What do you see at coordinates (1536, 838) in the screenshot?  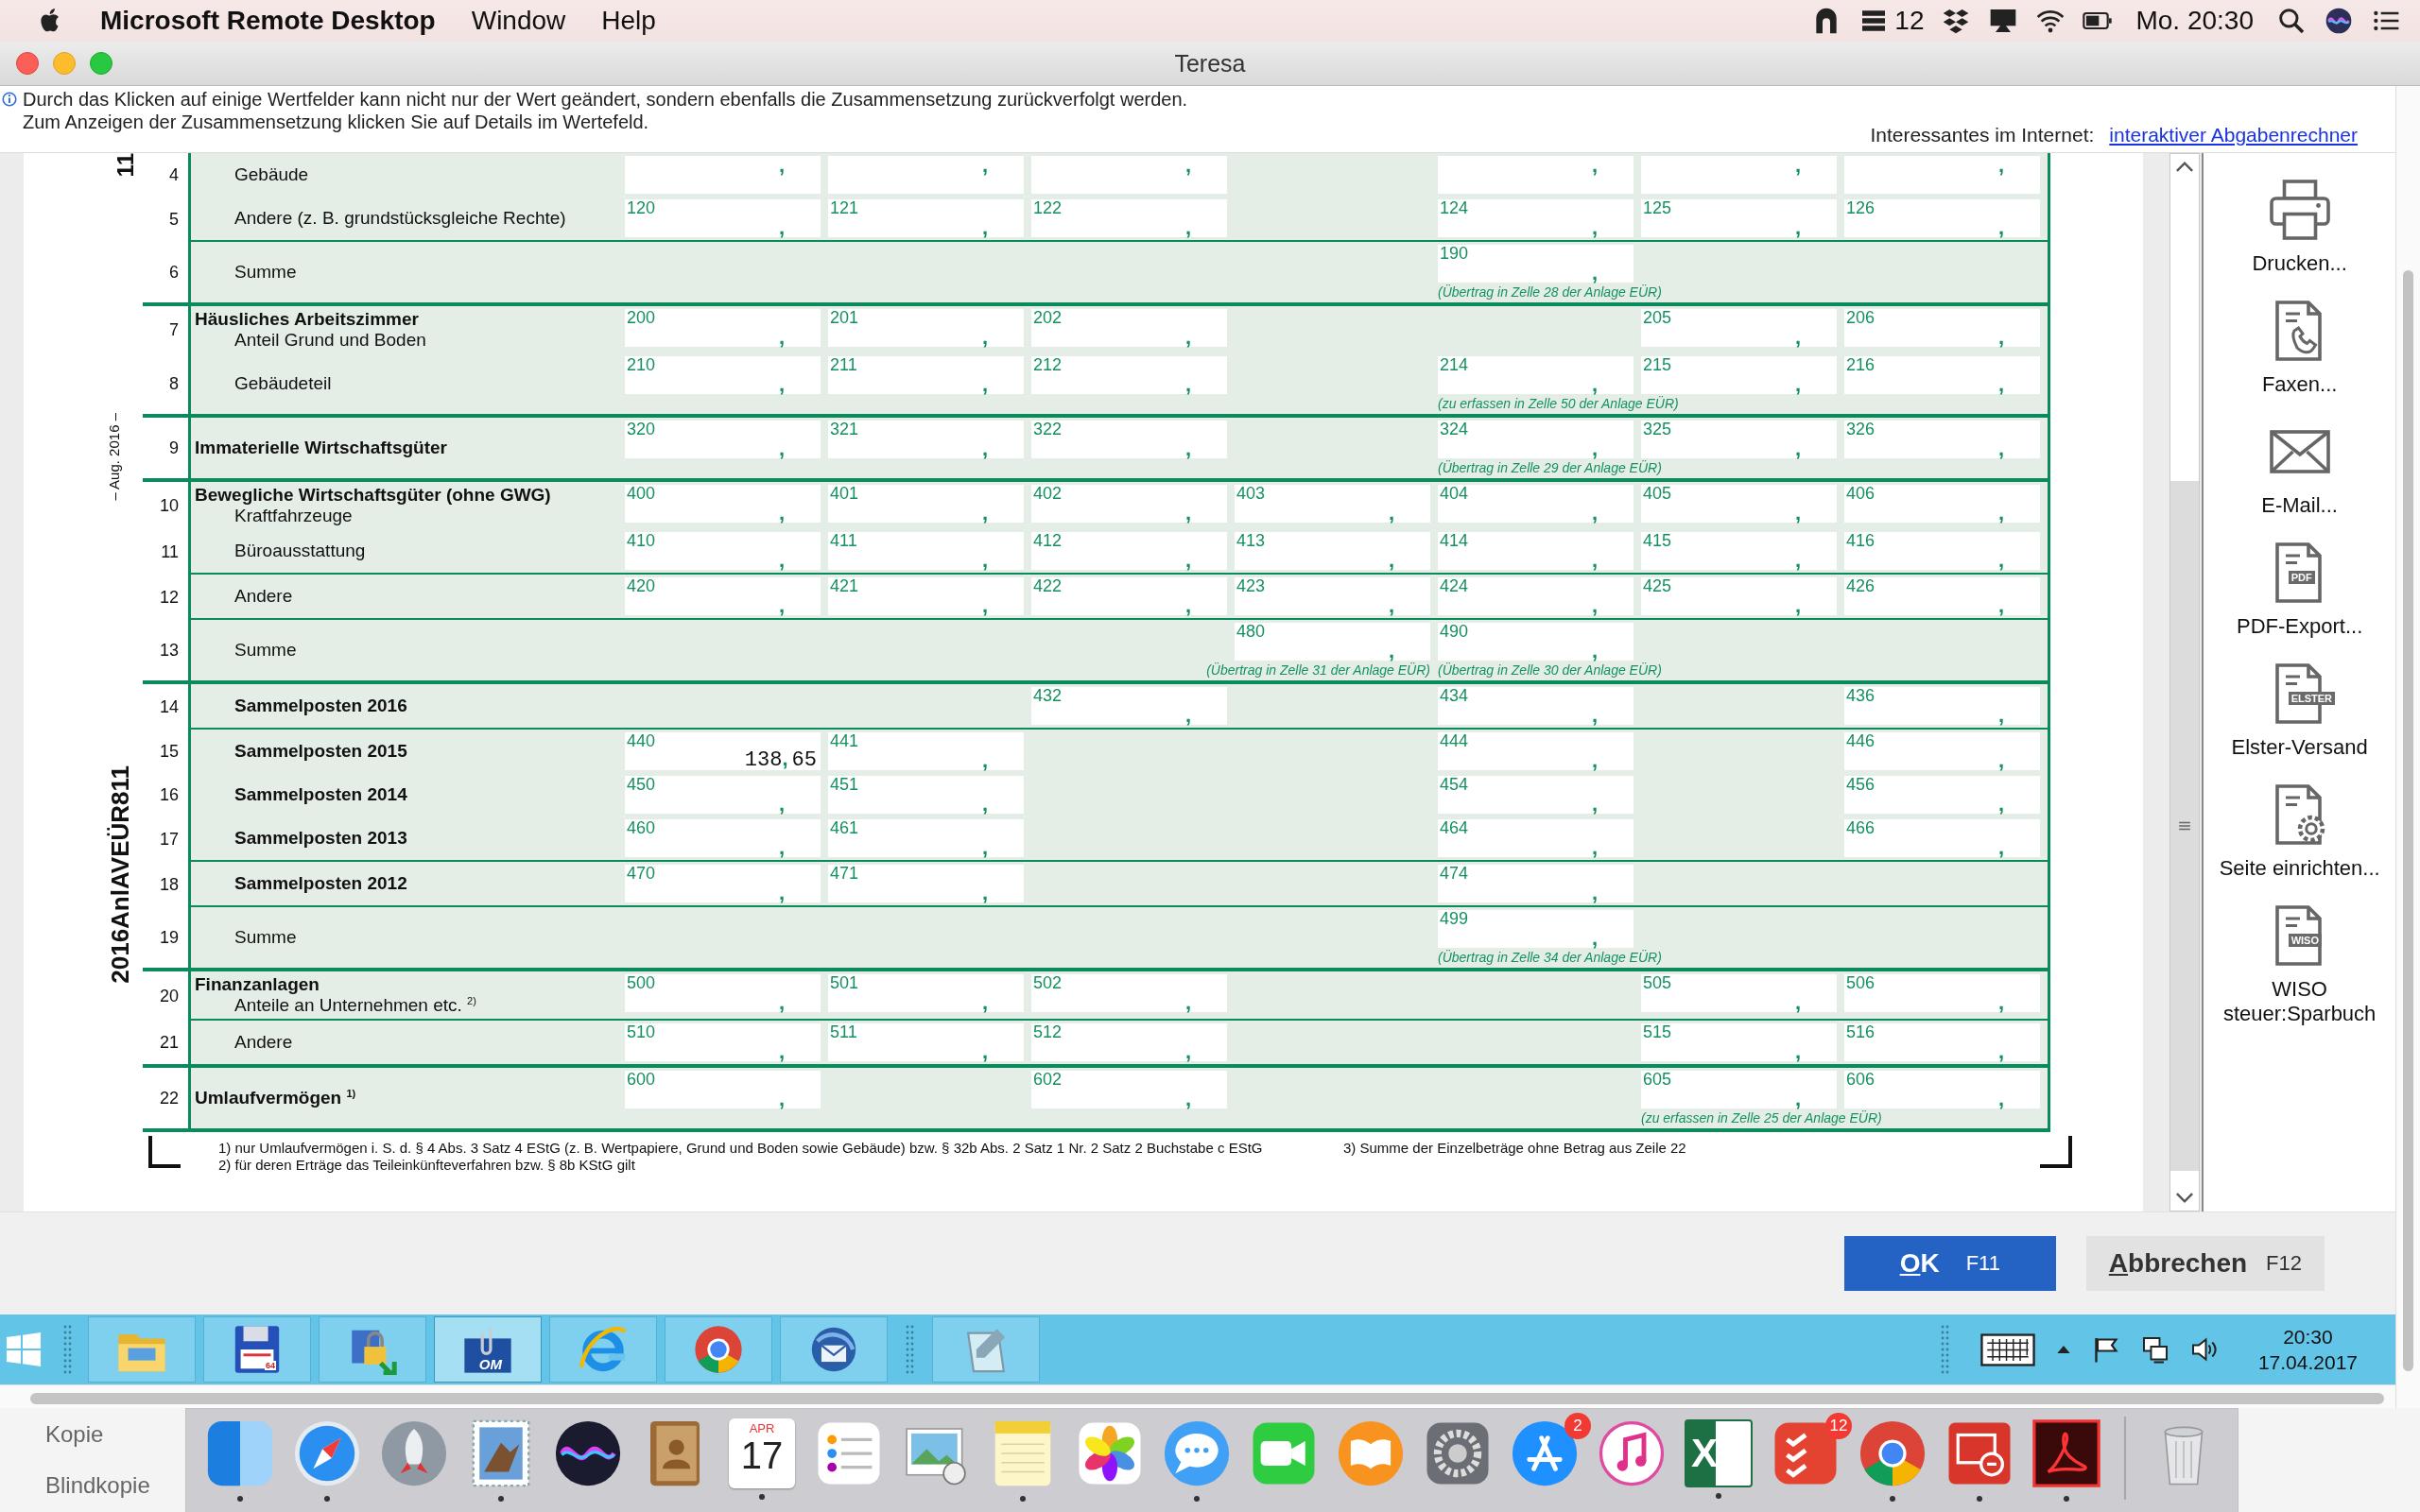 I see `amount-field: 464 ,` at bounding box center [1536, 838].